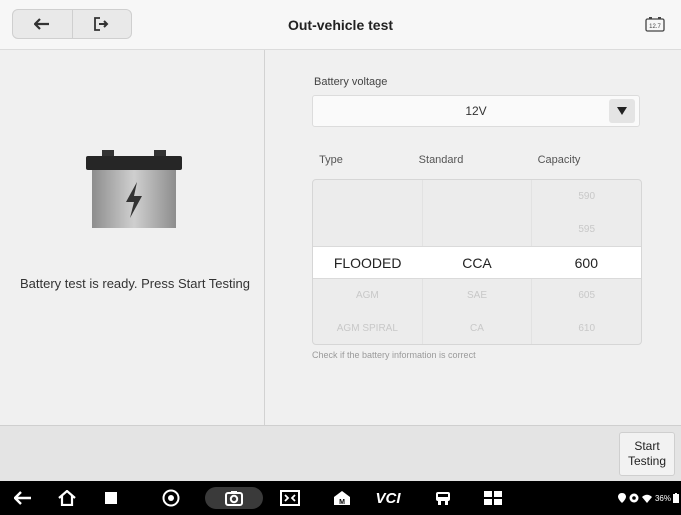  What do you see at coordinates (634, 498) in the screenshot?
I see `settings-icon` at bounding box center [634, 498].